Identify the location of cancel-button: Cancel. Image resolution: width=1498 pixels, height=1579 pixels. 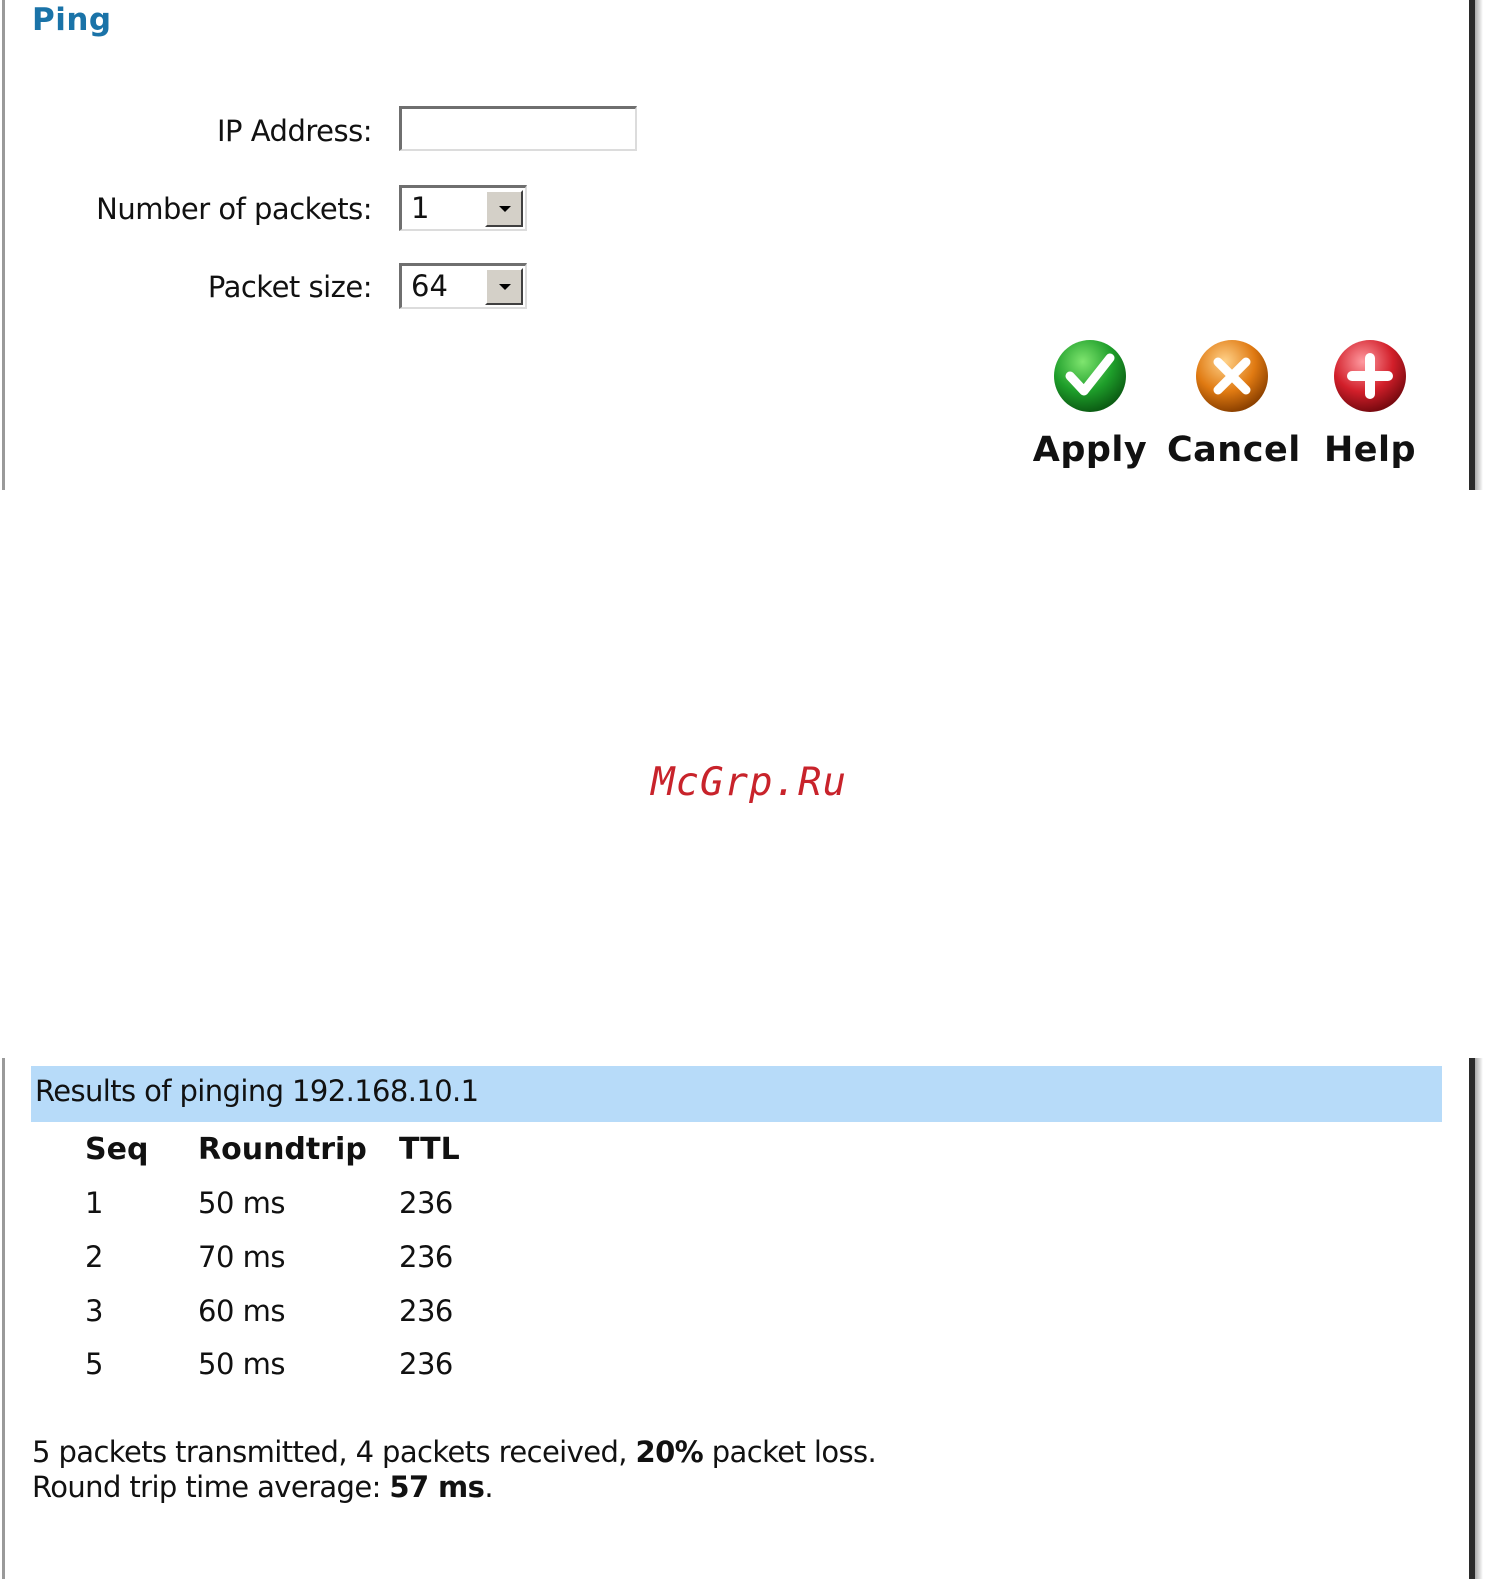
(1234, 413).